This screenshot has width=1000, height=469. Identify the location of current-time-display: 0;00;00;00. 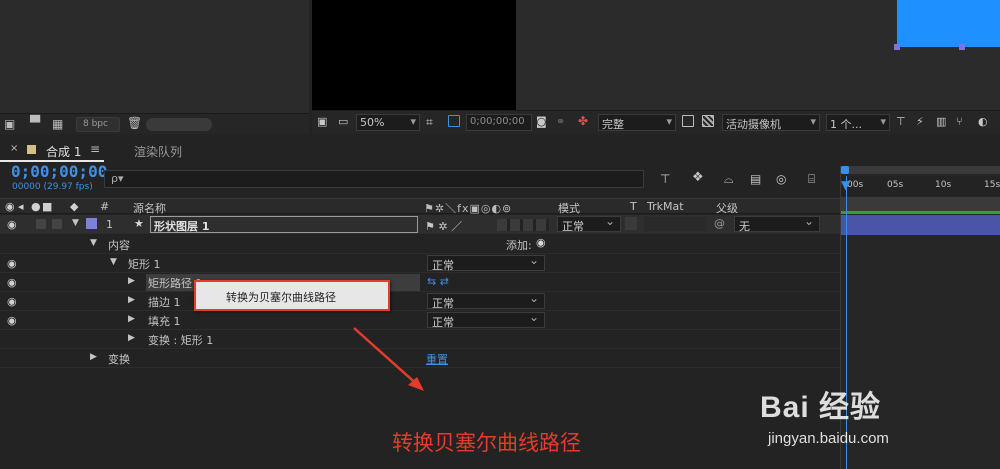
(59, 171).